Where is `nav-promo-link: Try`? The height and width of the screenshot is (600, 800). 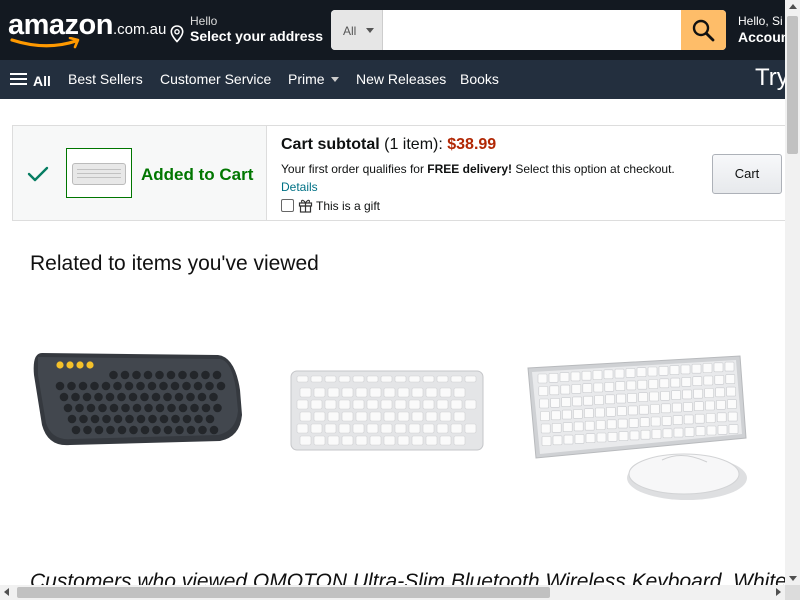 nav-promo-link: Try is located at coordinates (772, 78).